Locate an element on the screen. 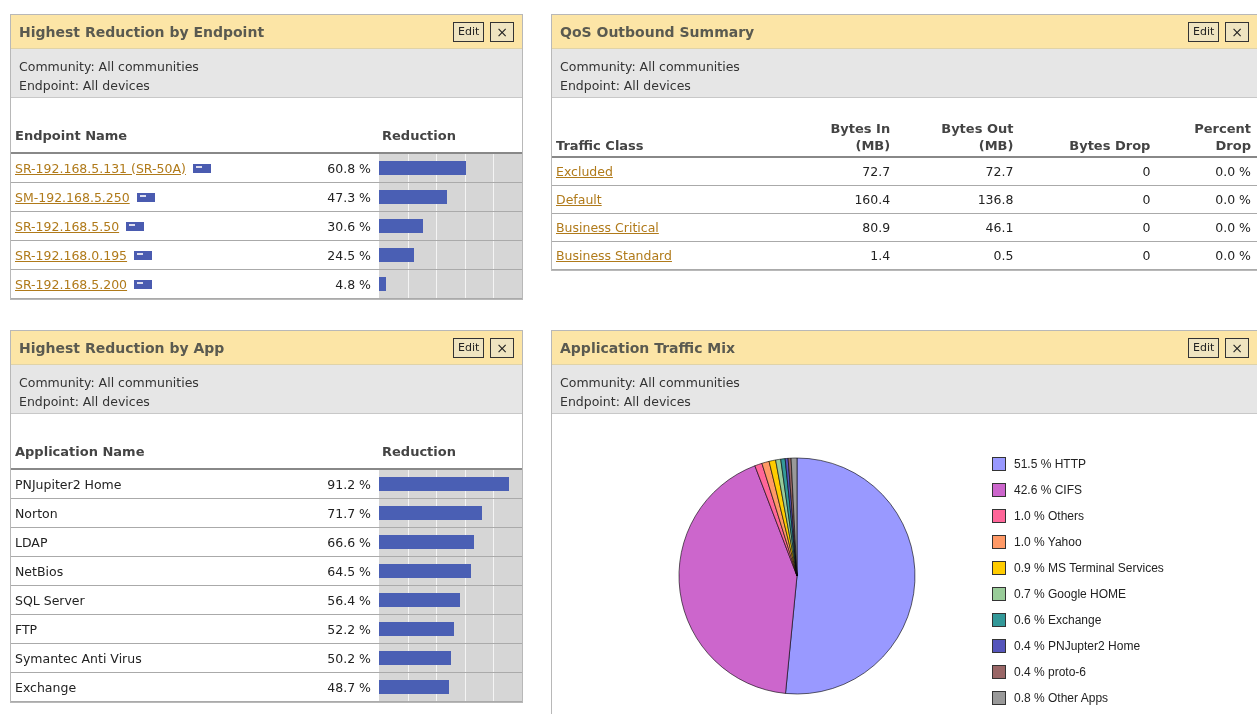 Image resolution: width=1257 pixels, height=714 pixels. application-name: LDAP is located at coordinates (31, 542).